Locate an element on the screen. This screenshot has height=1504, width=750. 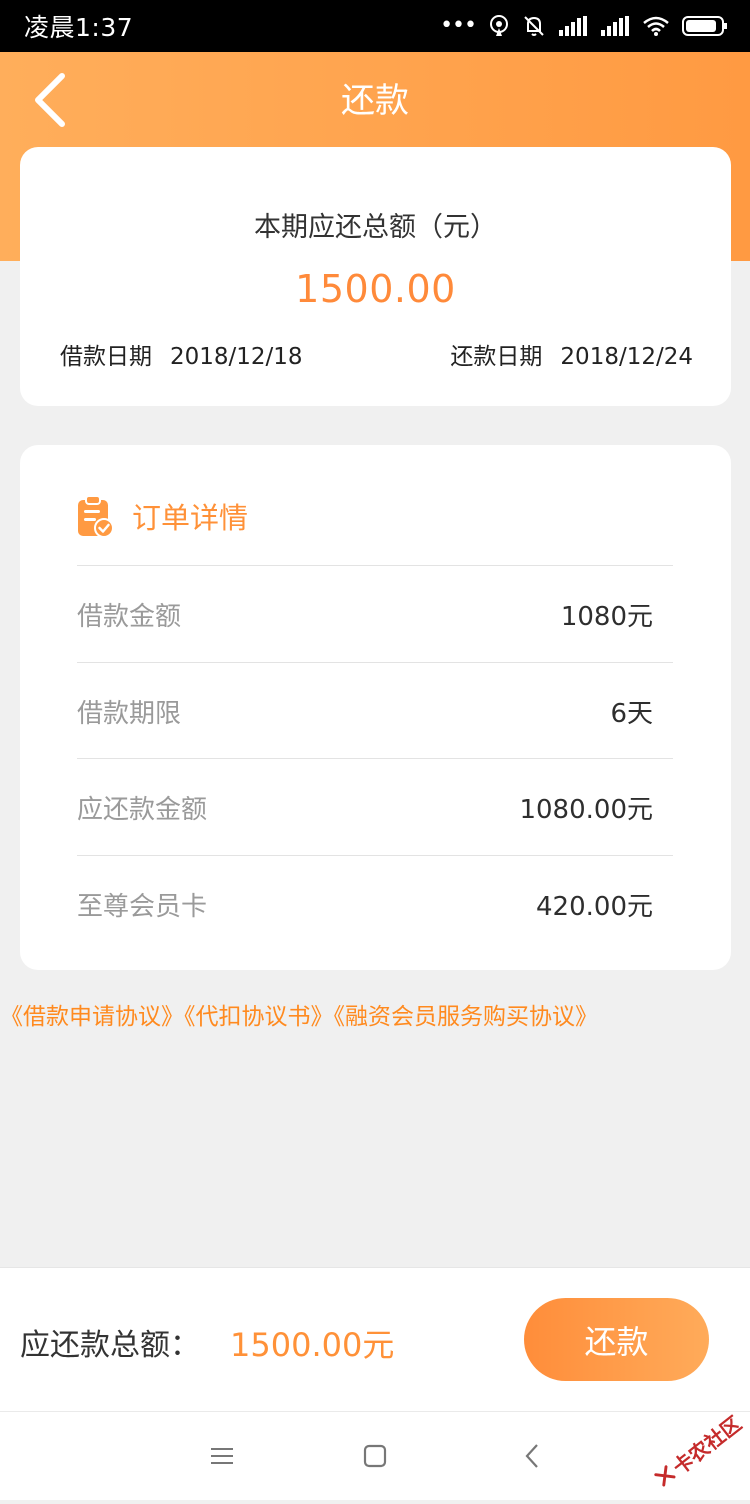
back-nav-button is located at coordinates (532, 1456).